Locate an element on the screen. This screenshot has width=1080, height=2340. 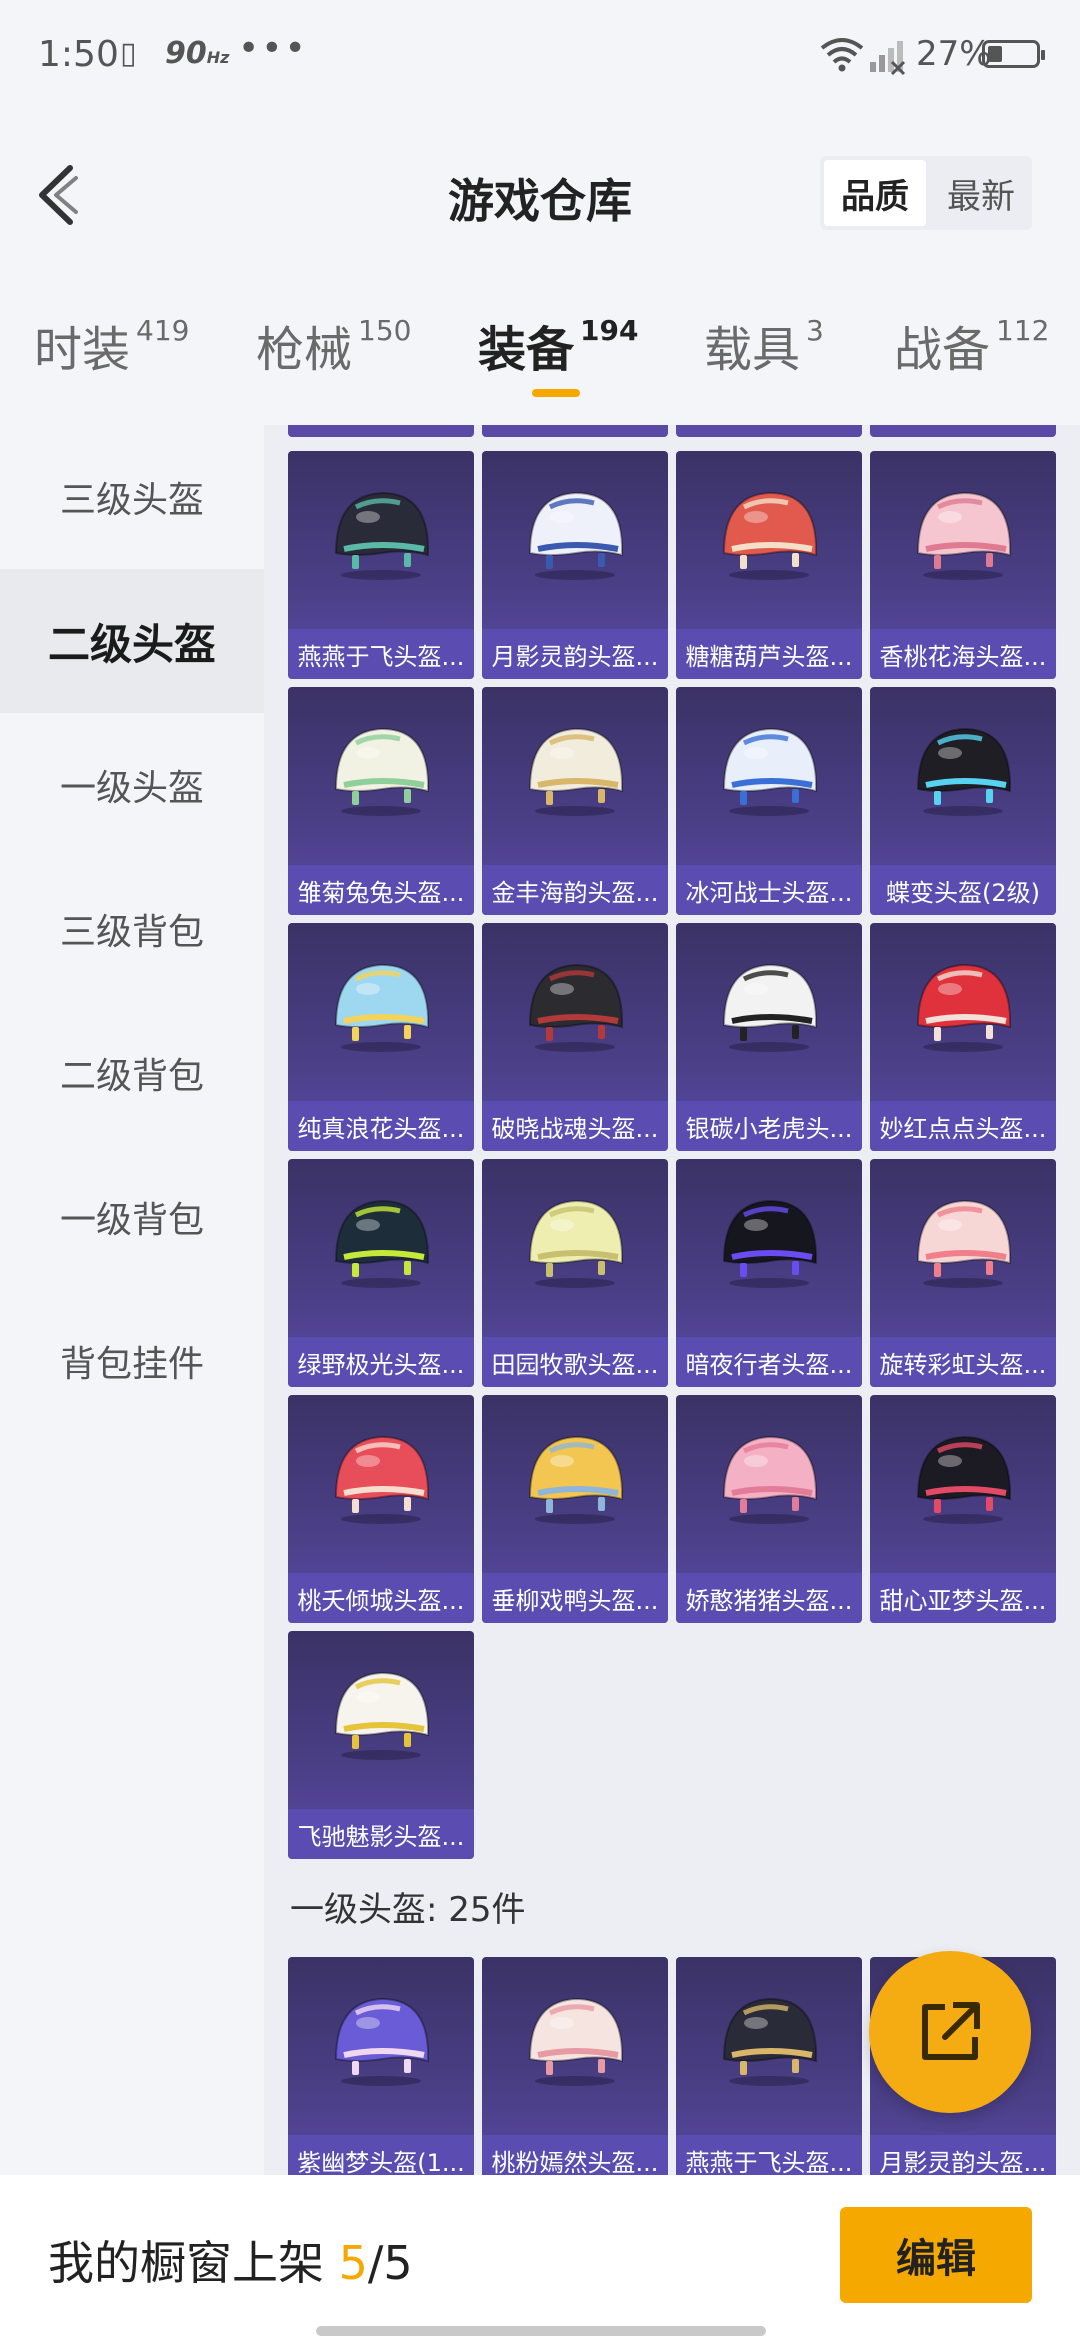
vibrate-icon: ▯ is located at coordinates (128, 53).